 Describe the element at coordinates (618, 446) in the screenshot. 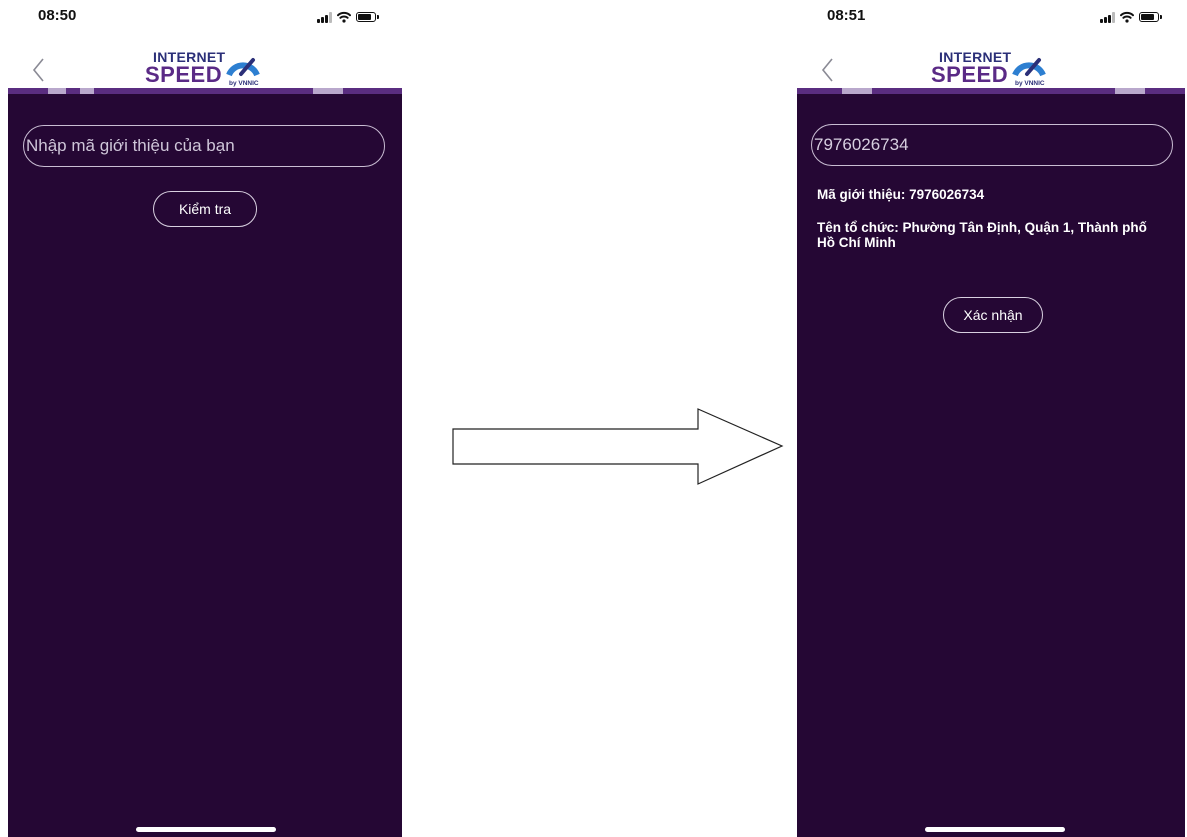

I see `right-arrow-icon` at that location.